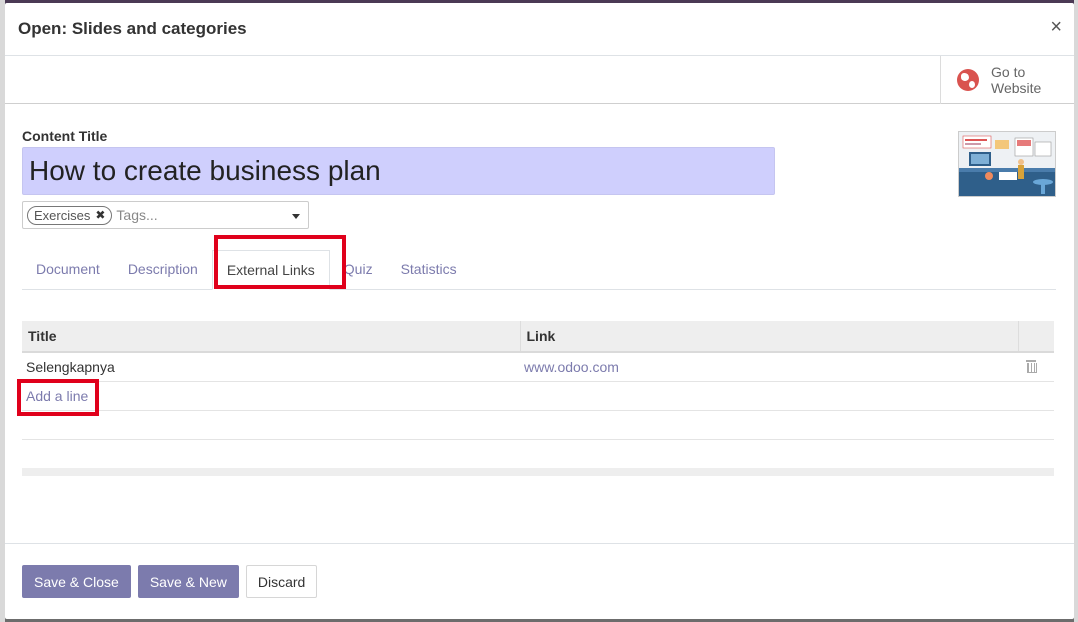 The width and height of the screenshot is (1078, 622). I want to click on column-header-link: Link, so click(769, 337).